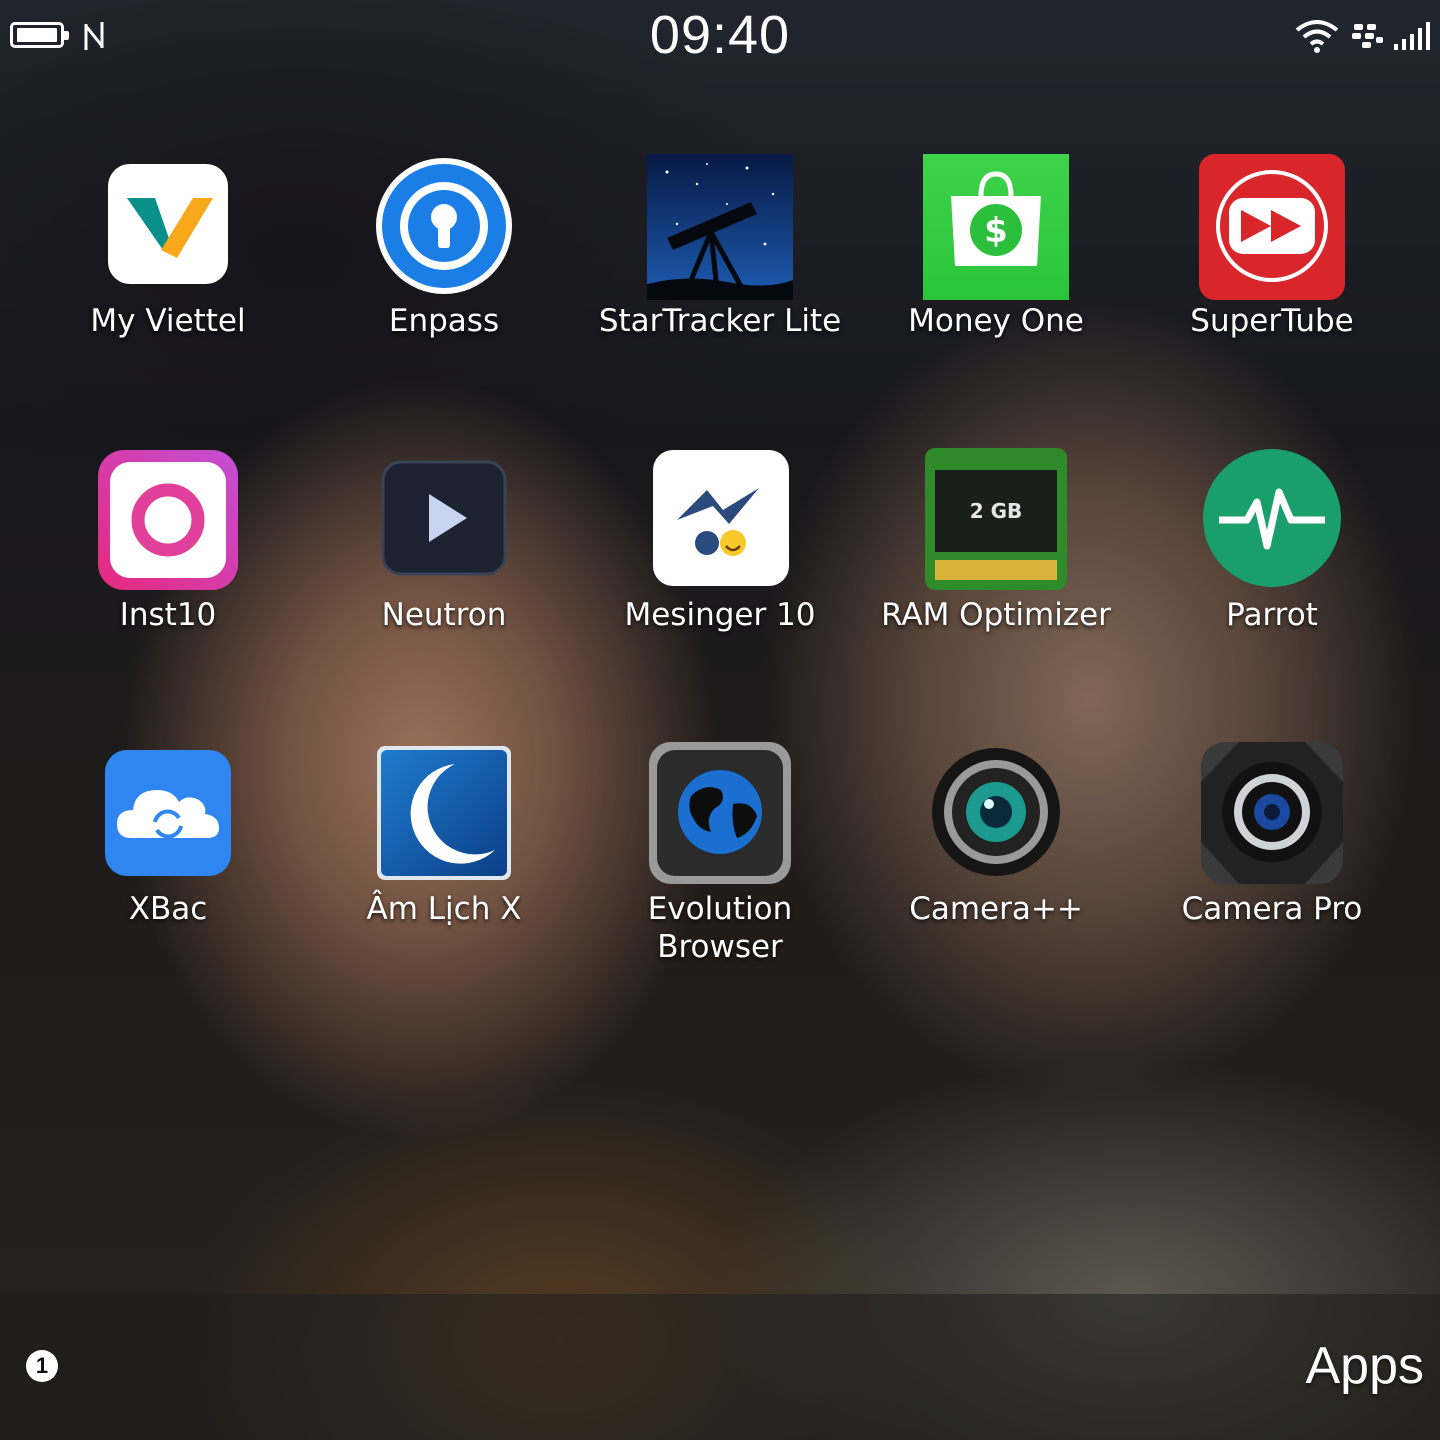 Image resolution: width=1440 pixels, height=1440 pixels. I want to click on play-forward-icon, so click(1272, 227).